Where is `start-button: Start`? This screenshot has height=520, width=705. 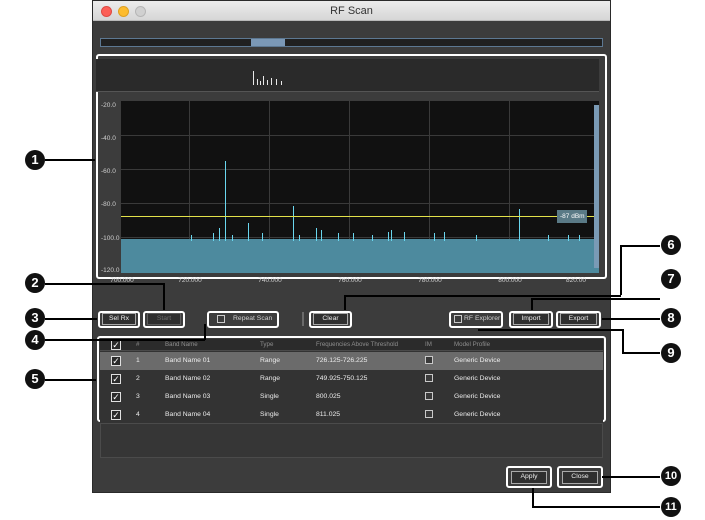 start-button: Start is located at coordinates (164, 319).